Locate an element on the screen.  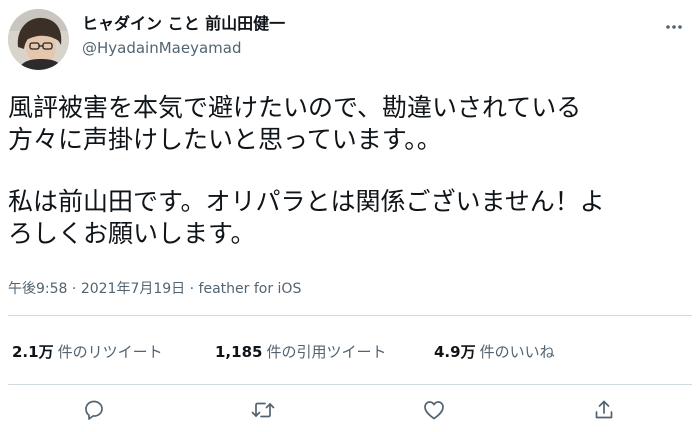
tweet-header: ヒャダイン こと 前山田健一 @HyadainMaeyamad is located at coordinates (350, 41).